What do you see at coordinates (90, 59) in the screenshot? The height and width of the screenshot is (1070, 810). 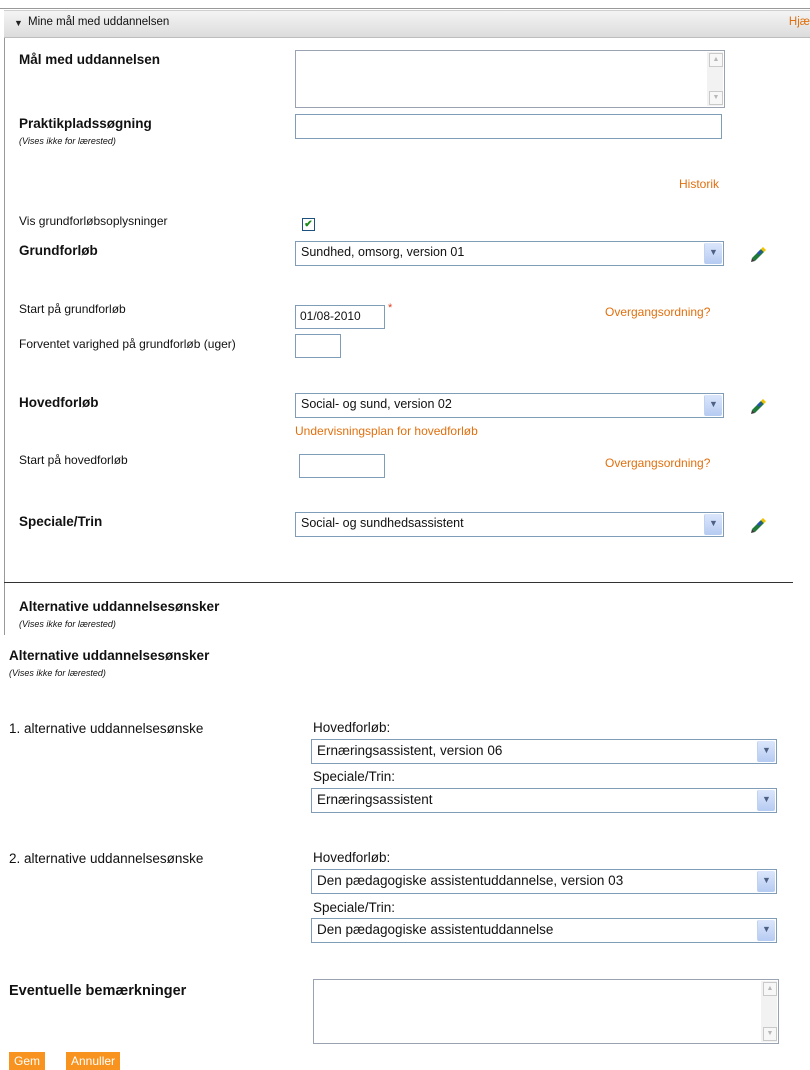 I see `goal-label: Mål med uddannelsen` at bounding box center [90, 59].